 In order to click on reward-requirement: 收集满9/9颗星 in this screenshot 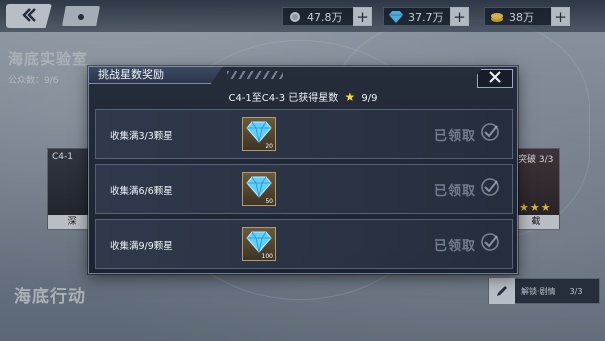, I will do `click(141, 246)`.